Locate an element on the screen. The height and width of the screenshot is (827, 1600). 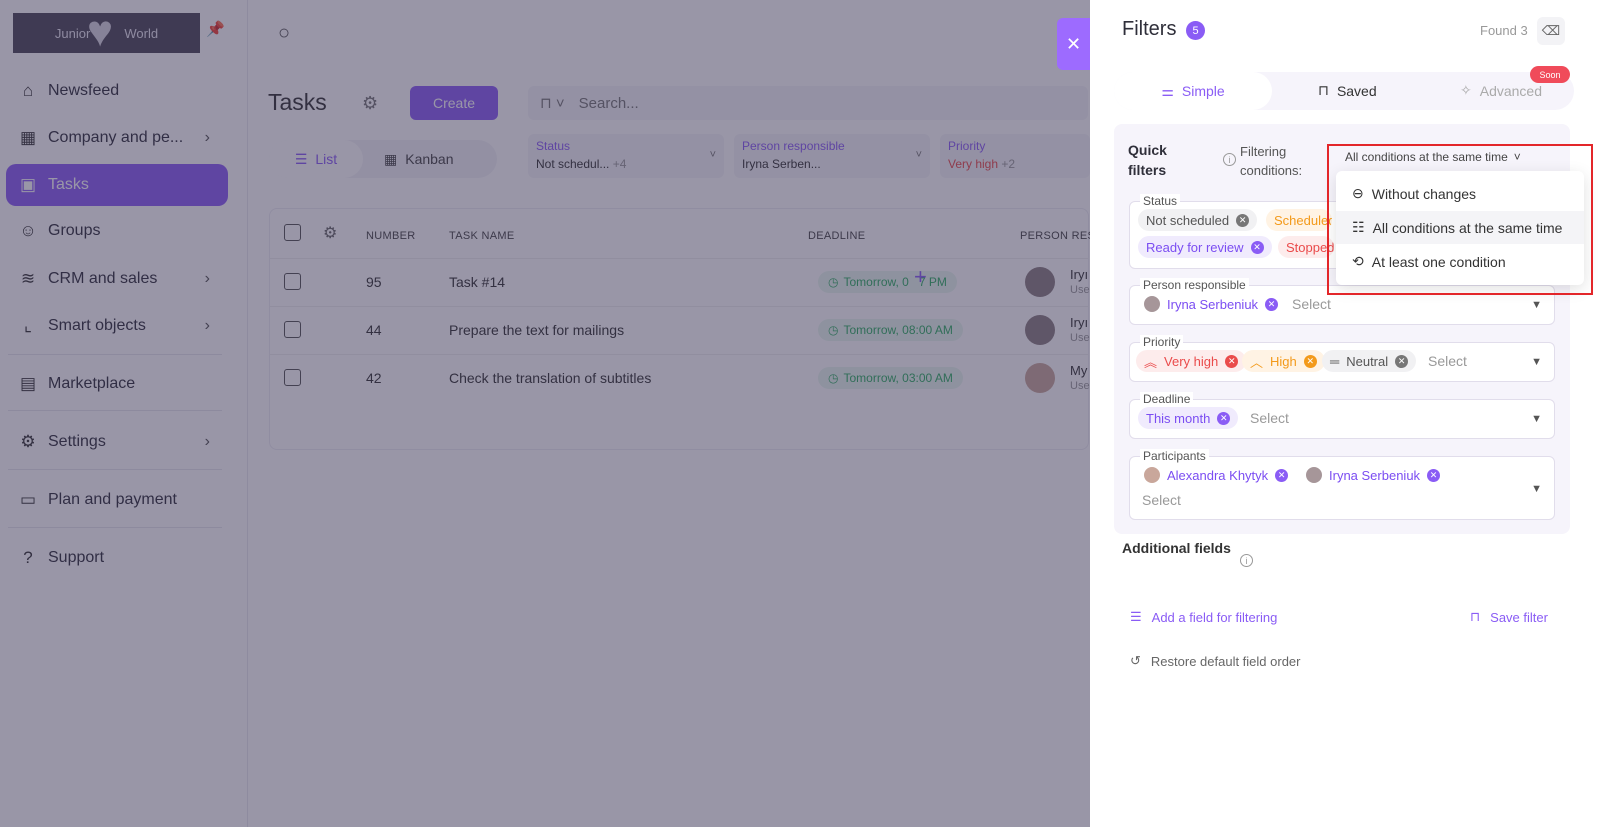
add-list-icon: ☰ is located at coordinates (1136, 616).